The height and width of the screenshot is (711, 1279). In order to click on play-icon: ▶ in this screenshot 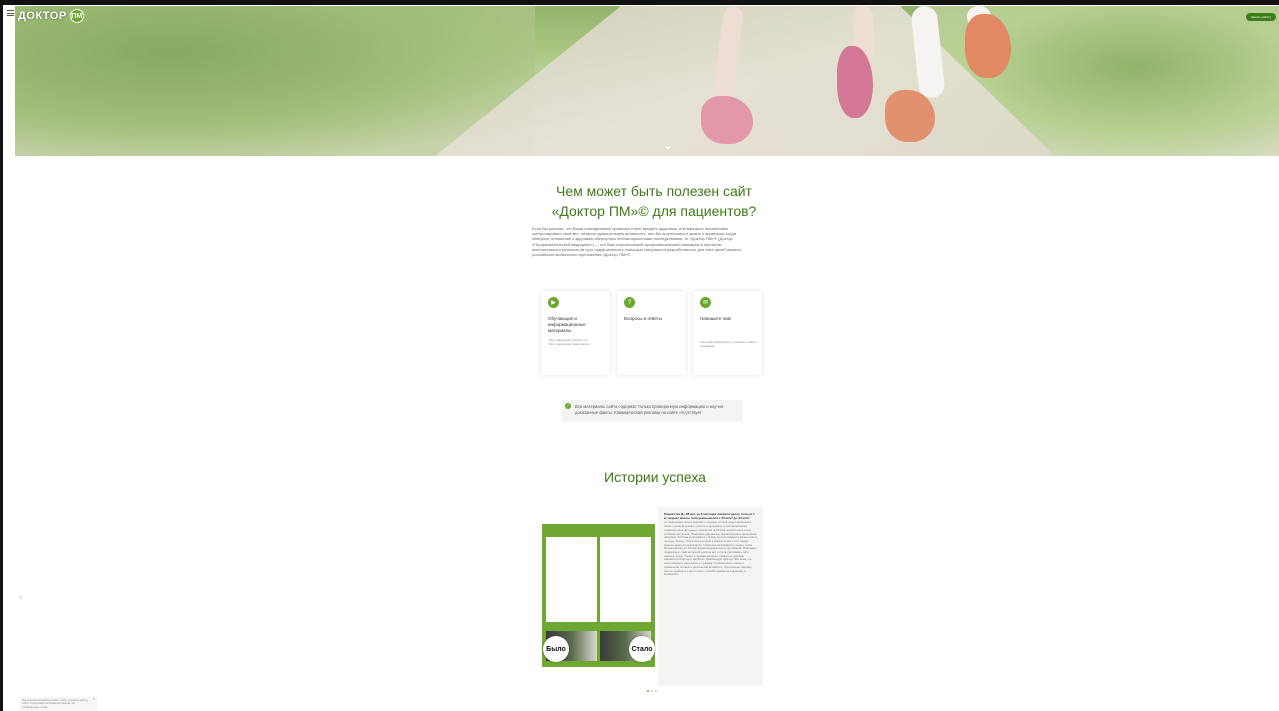, I will do `click(553, 302)`.